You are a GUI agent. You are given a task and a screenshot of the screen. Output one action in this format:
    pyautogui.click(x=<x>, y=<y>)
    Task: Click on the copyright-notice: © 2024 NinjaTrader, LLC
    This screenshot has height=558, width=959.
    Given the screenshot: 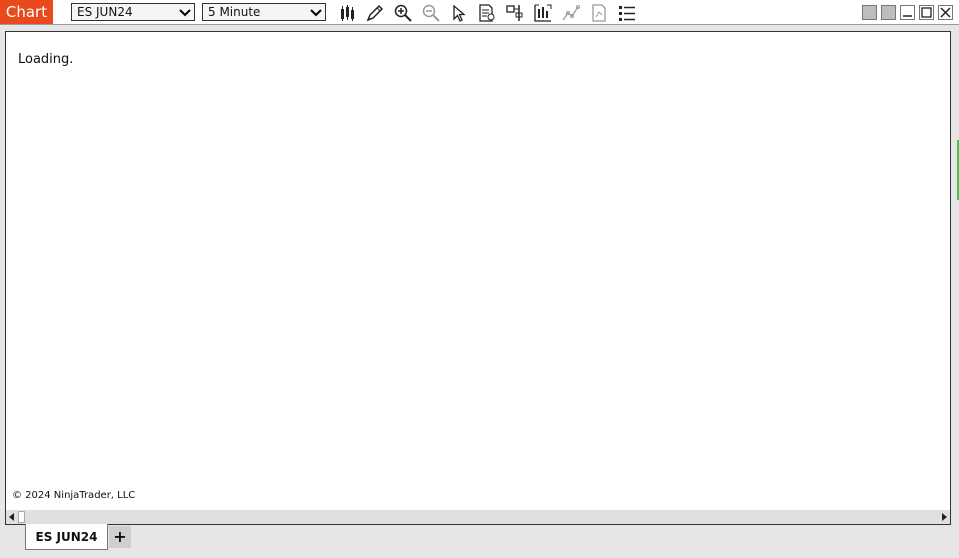 What is the action you would take?
    pyautogui.click(x=74, y=495)
    